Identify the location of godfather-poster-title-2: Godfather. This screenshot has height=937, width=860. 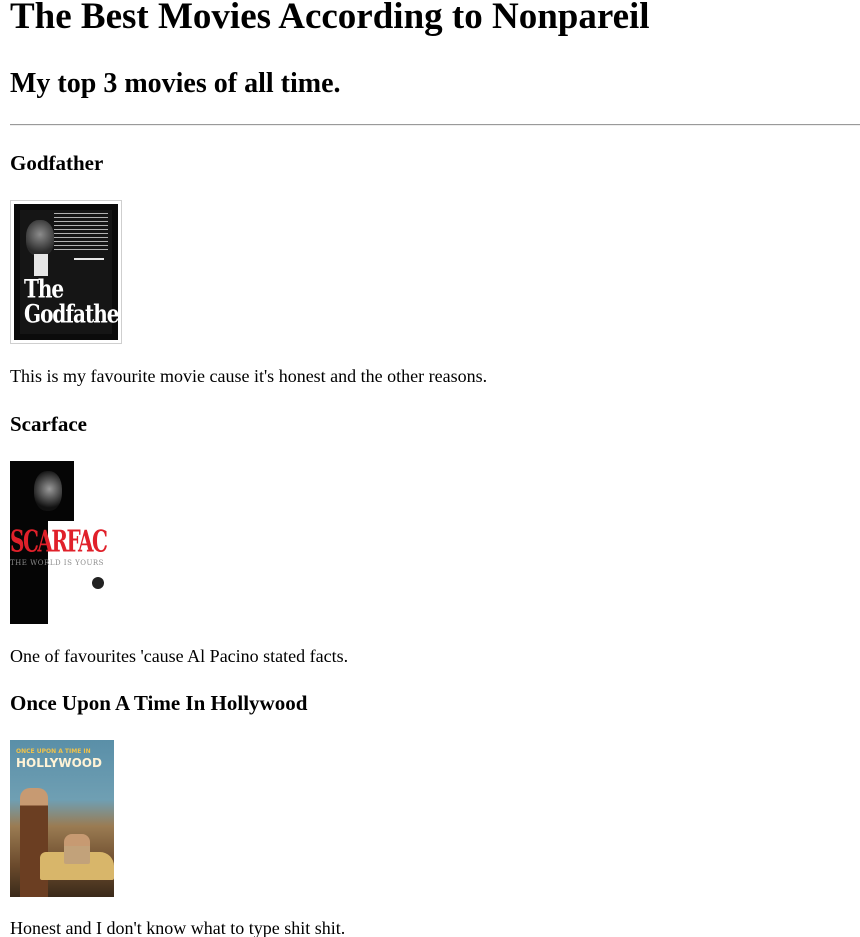
(72, 313).